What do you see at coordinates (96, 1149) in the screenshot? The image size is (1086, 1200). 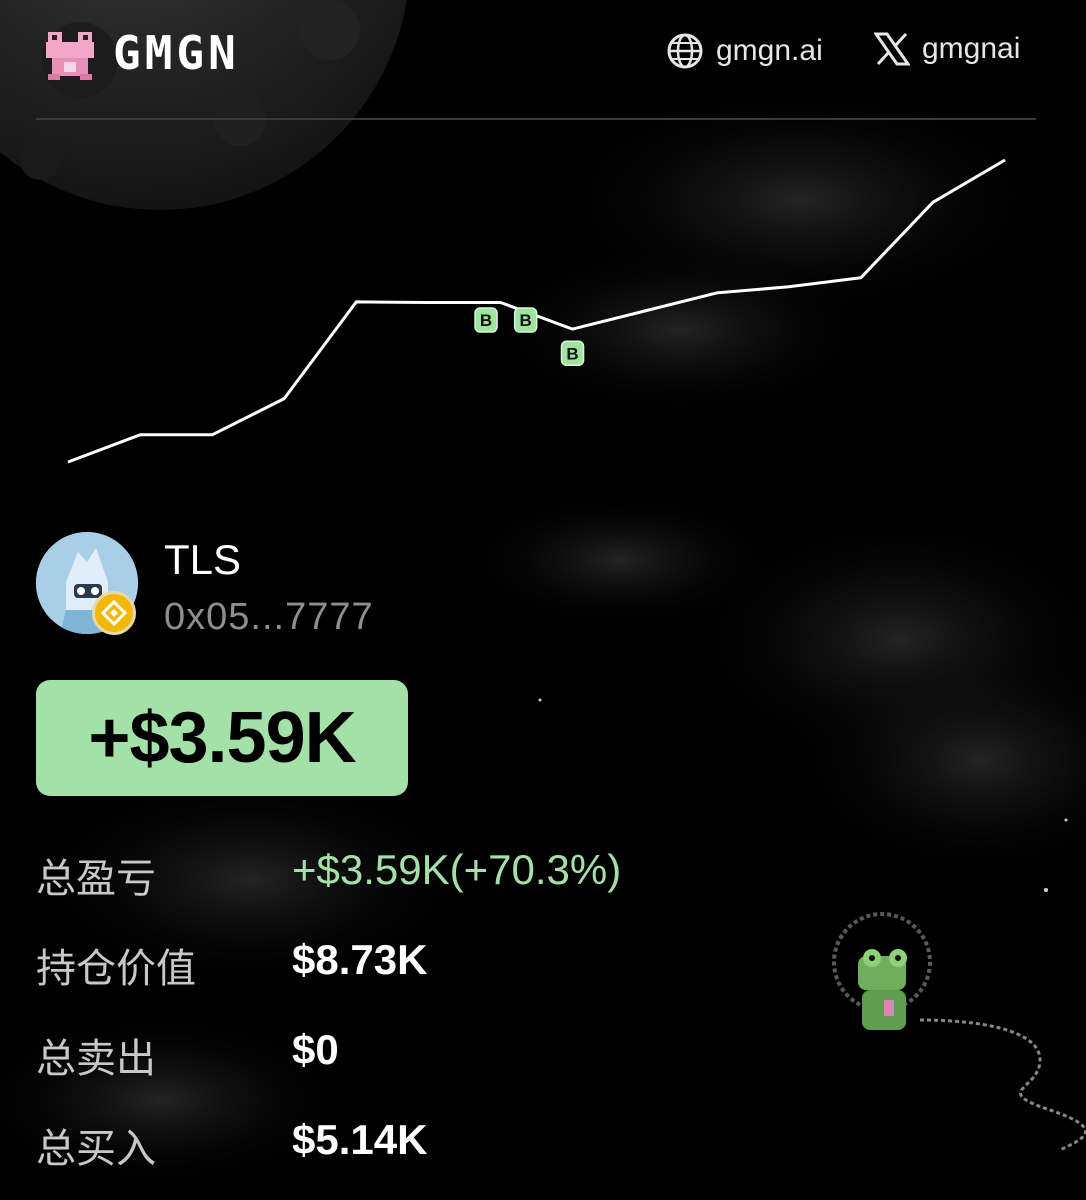 I see `stat-label-total-bought: 总买入` at bounding box center [96, 1149].